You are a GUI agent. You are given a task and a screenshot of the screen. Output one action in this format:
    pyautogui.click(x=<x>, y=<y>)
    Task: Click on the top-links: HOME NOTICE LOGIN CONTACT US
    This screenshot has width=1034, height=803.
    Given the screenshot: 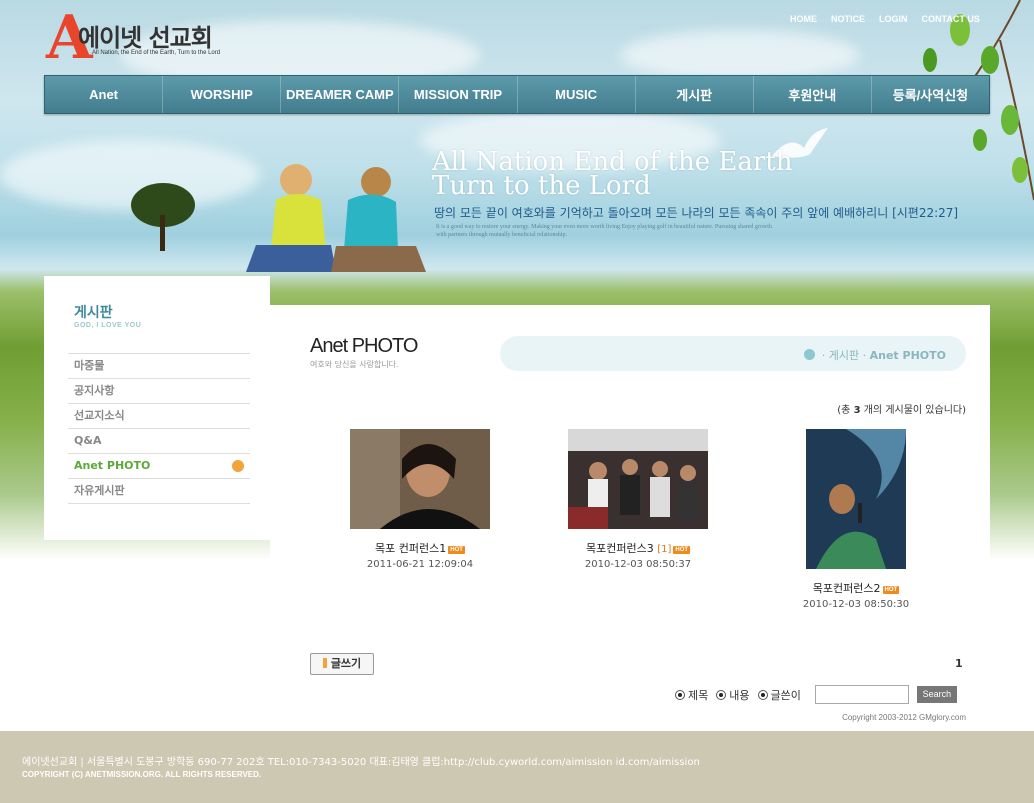 What is the action you would take?
    pyautogui.click(x=885, y=19)
    